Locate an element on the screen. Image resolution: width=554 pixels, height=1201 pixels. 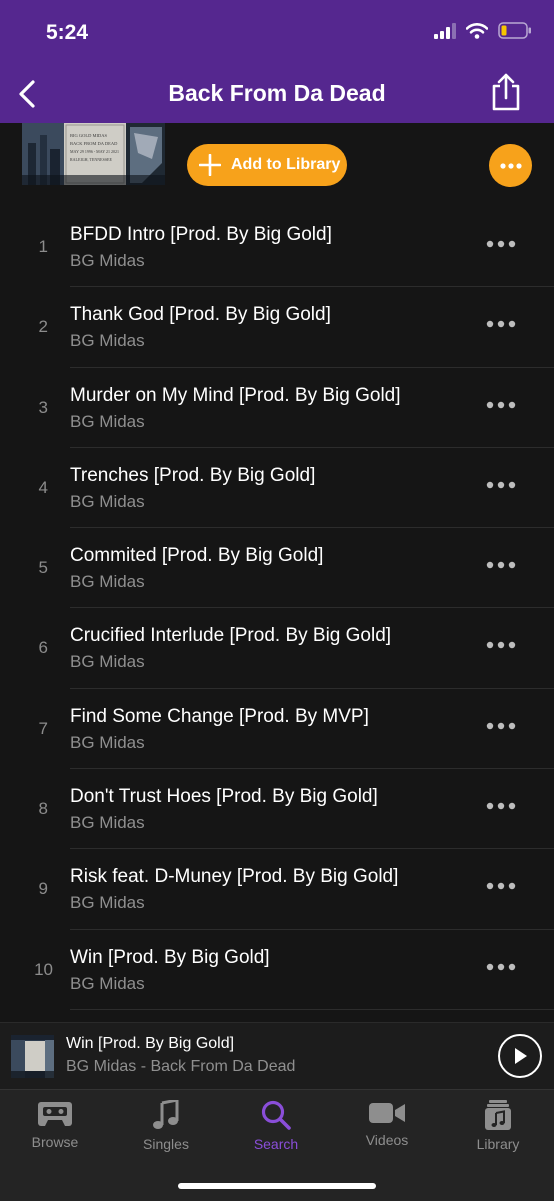
track-title: Murder on My Mind [Prod. By Big Gold] is located at coordinates (235, 395).